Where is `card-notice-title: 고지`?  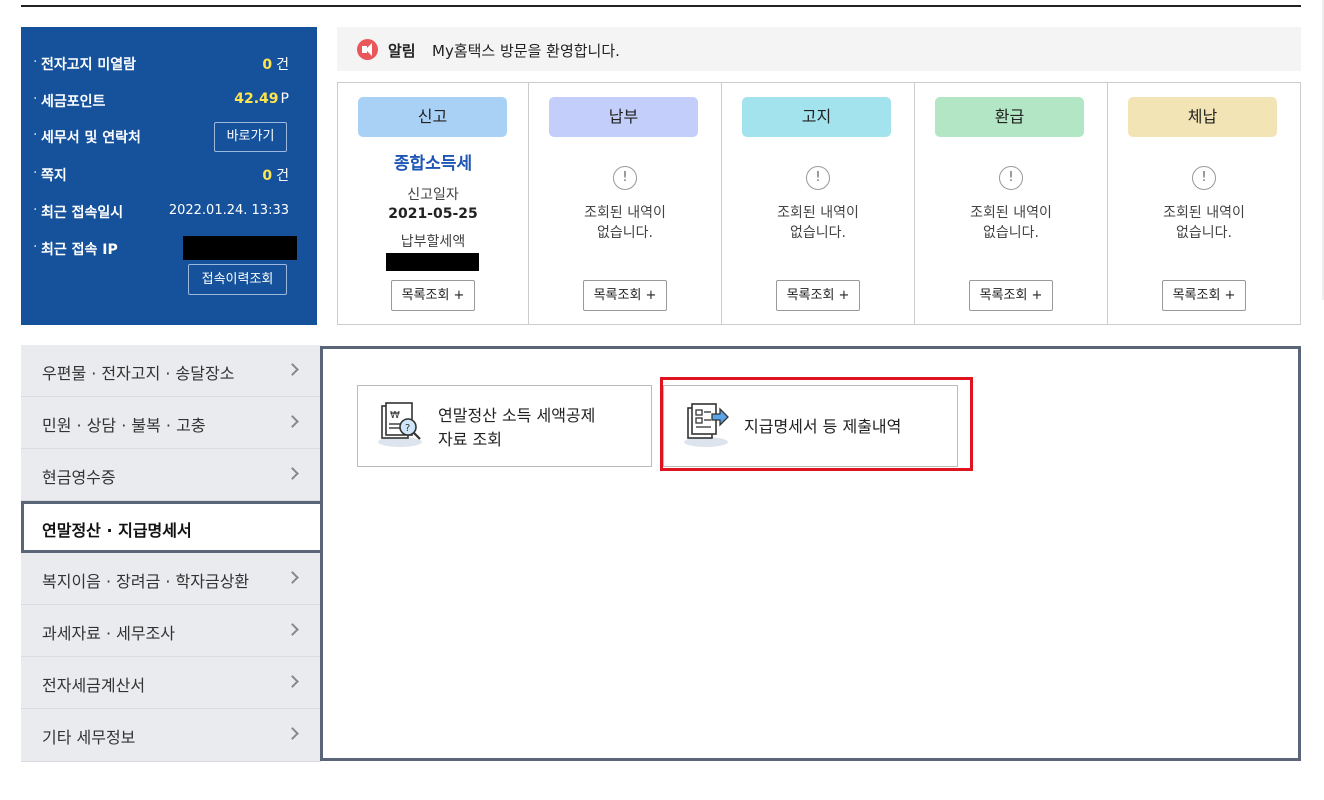
card-notice-title: 고지 is located at coordinates (816, 117).